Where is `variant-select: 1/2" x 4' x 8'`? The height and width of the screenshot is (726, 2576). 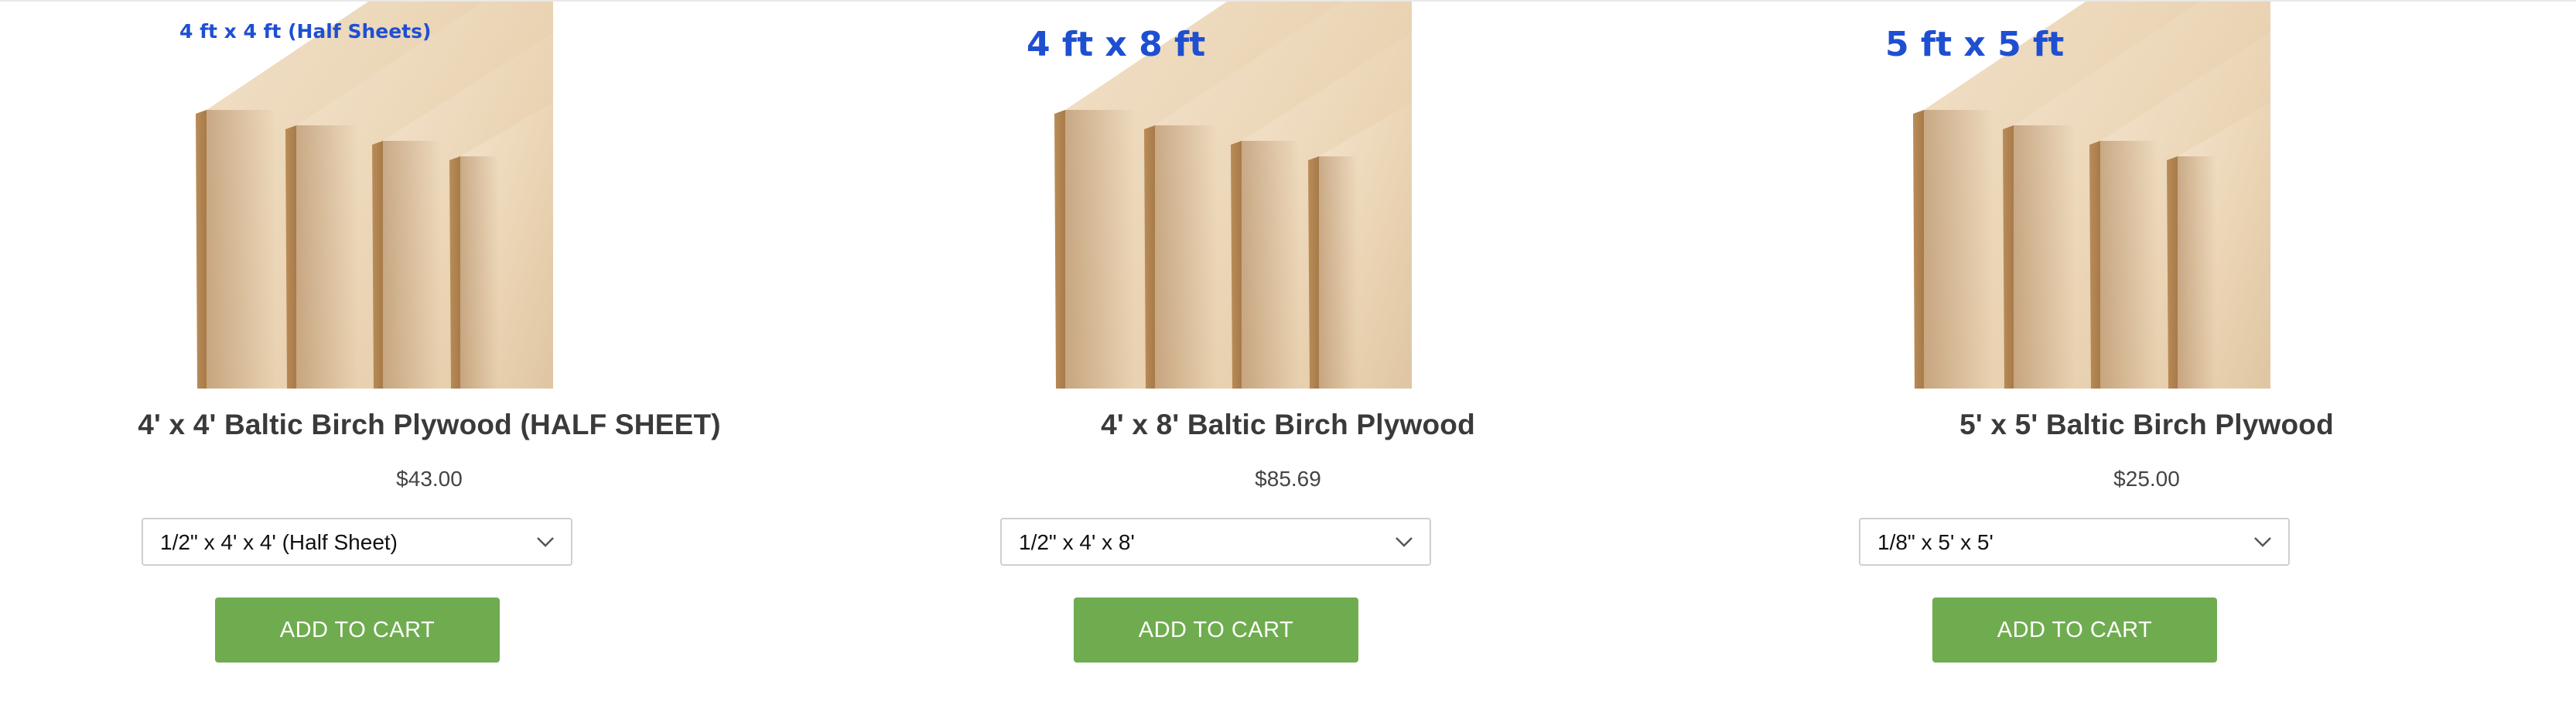
variant-select: 1/2" x 4' x 8' is located at coordinates (1215, 542).